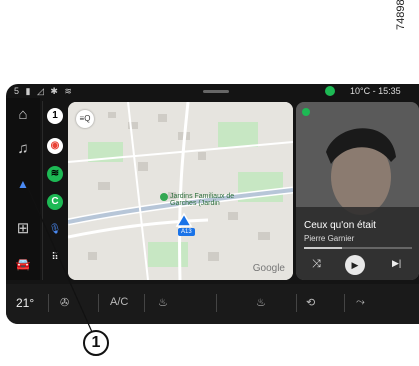 This screenshot has height=366, width=419. I want to click on launcher-glyph: ⠿, so click(55, 257).